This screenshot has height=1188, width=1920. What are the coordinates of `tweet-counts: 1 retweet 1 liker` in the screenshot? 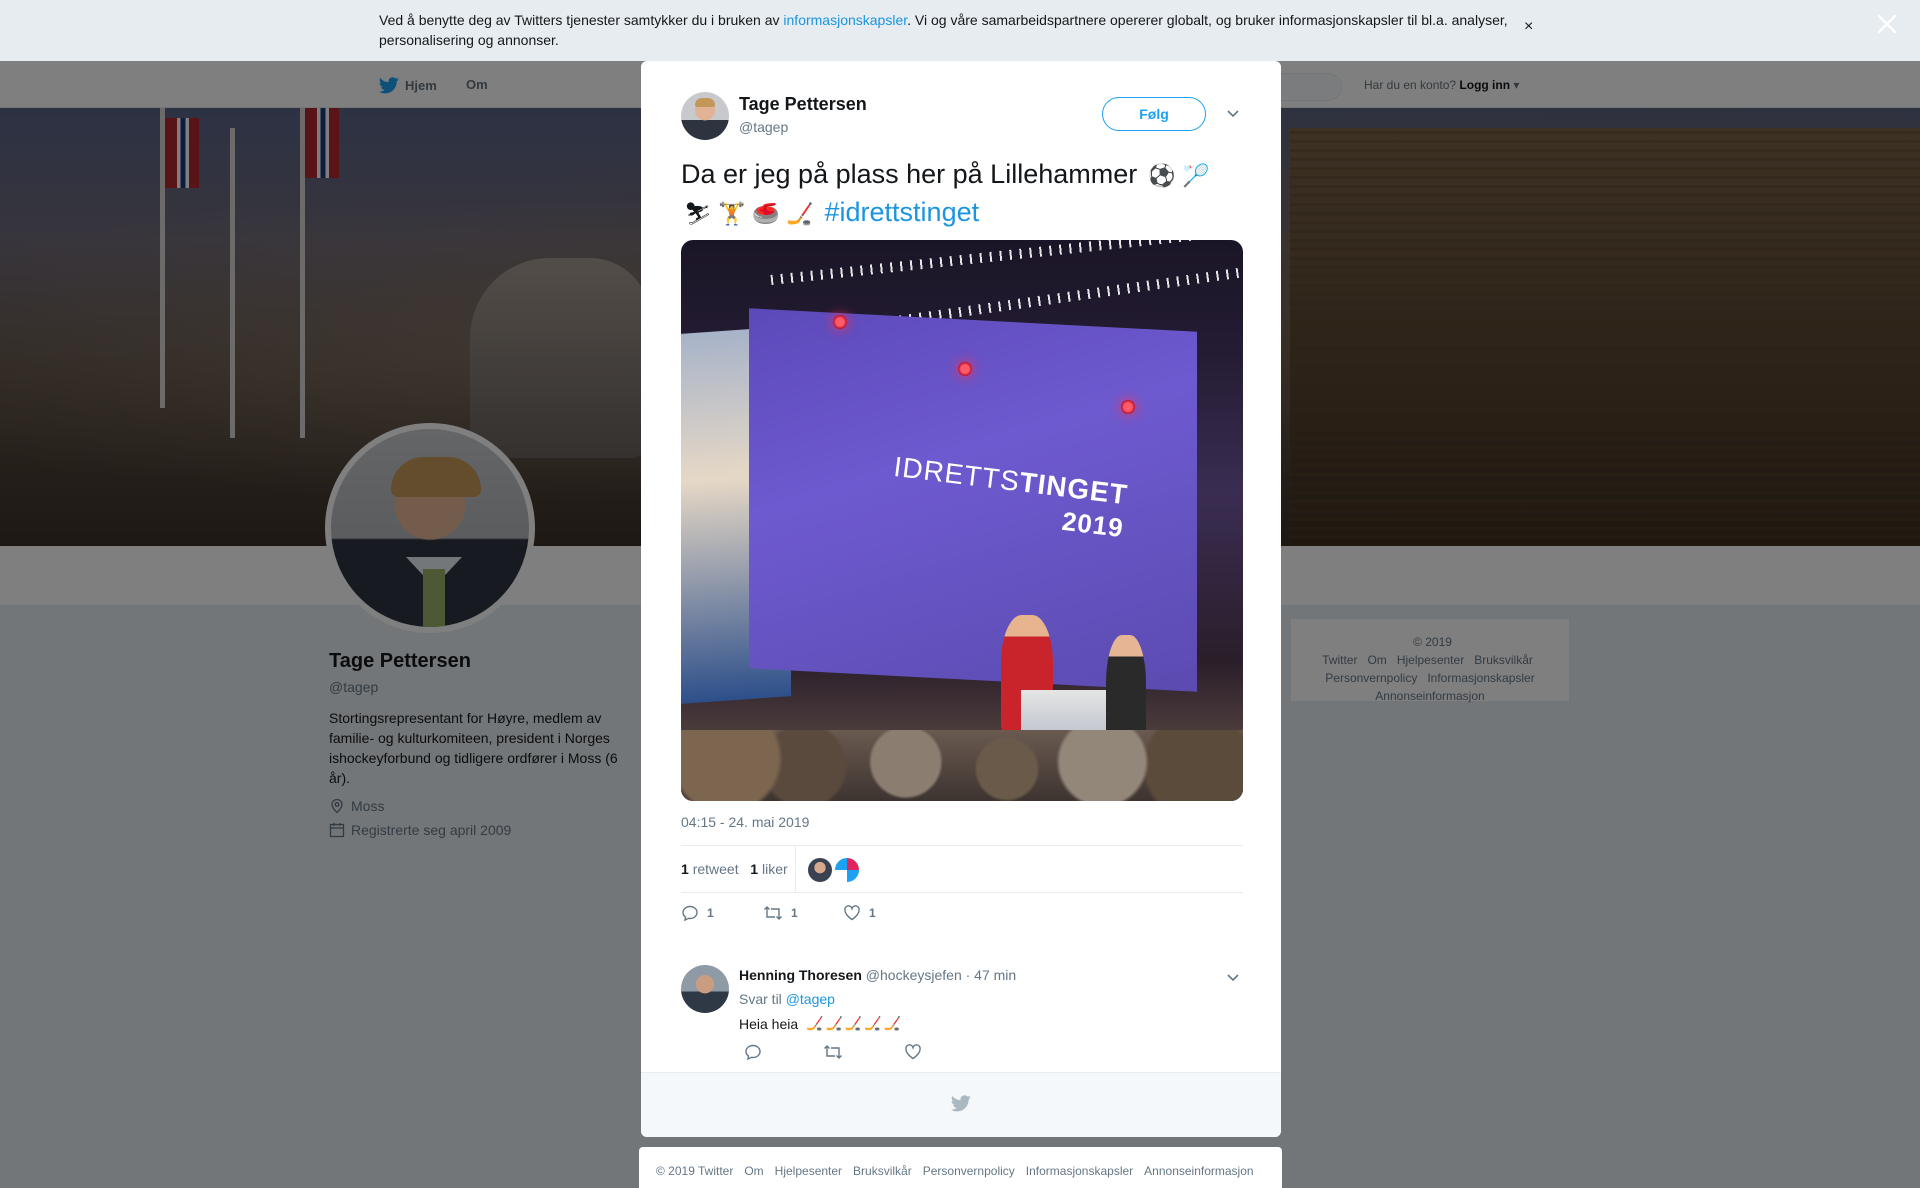 It's located at (734, 869).